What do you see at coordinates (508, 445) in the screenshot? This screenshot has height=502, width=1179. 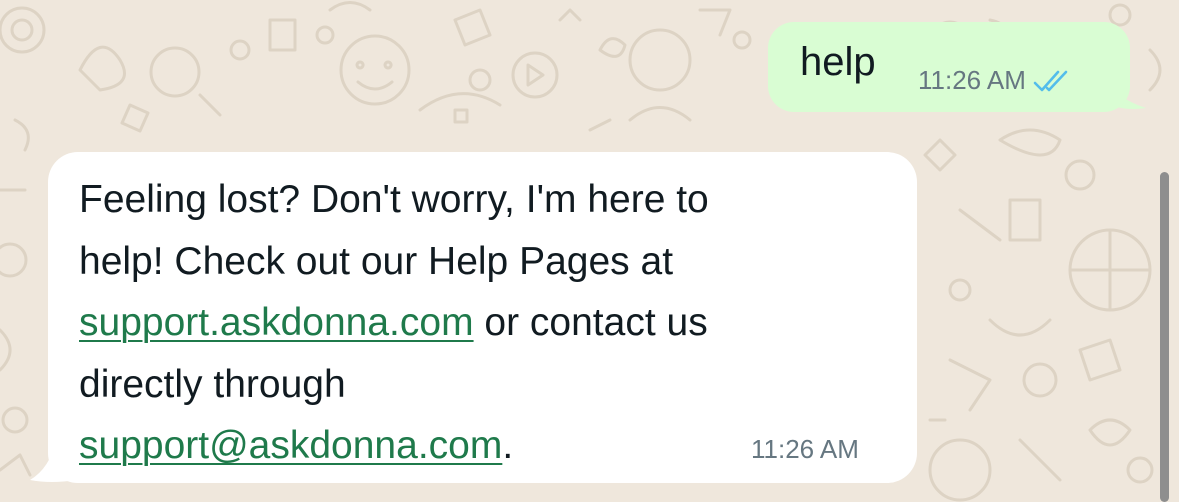 I see `incoming-text-line-5-rest: .` at bounding box center [508, 445].